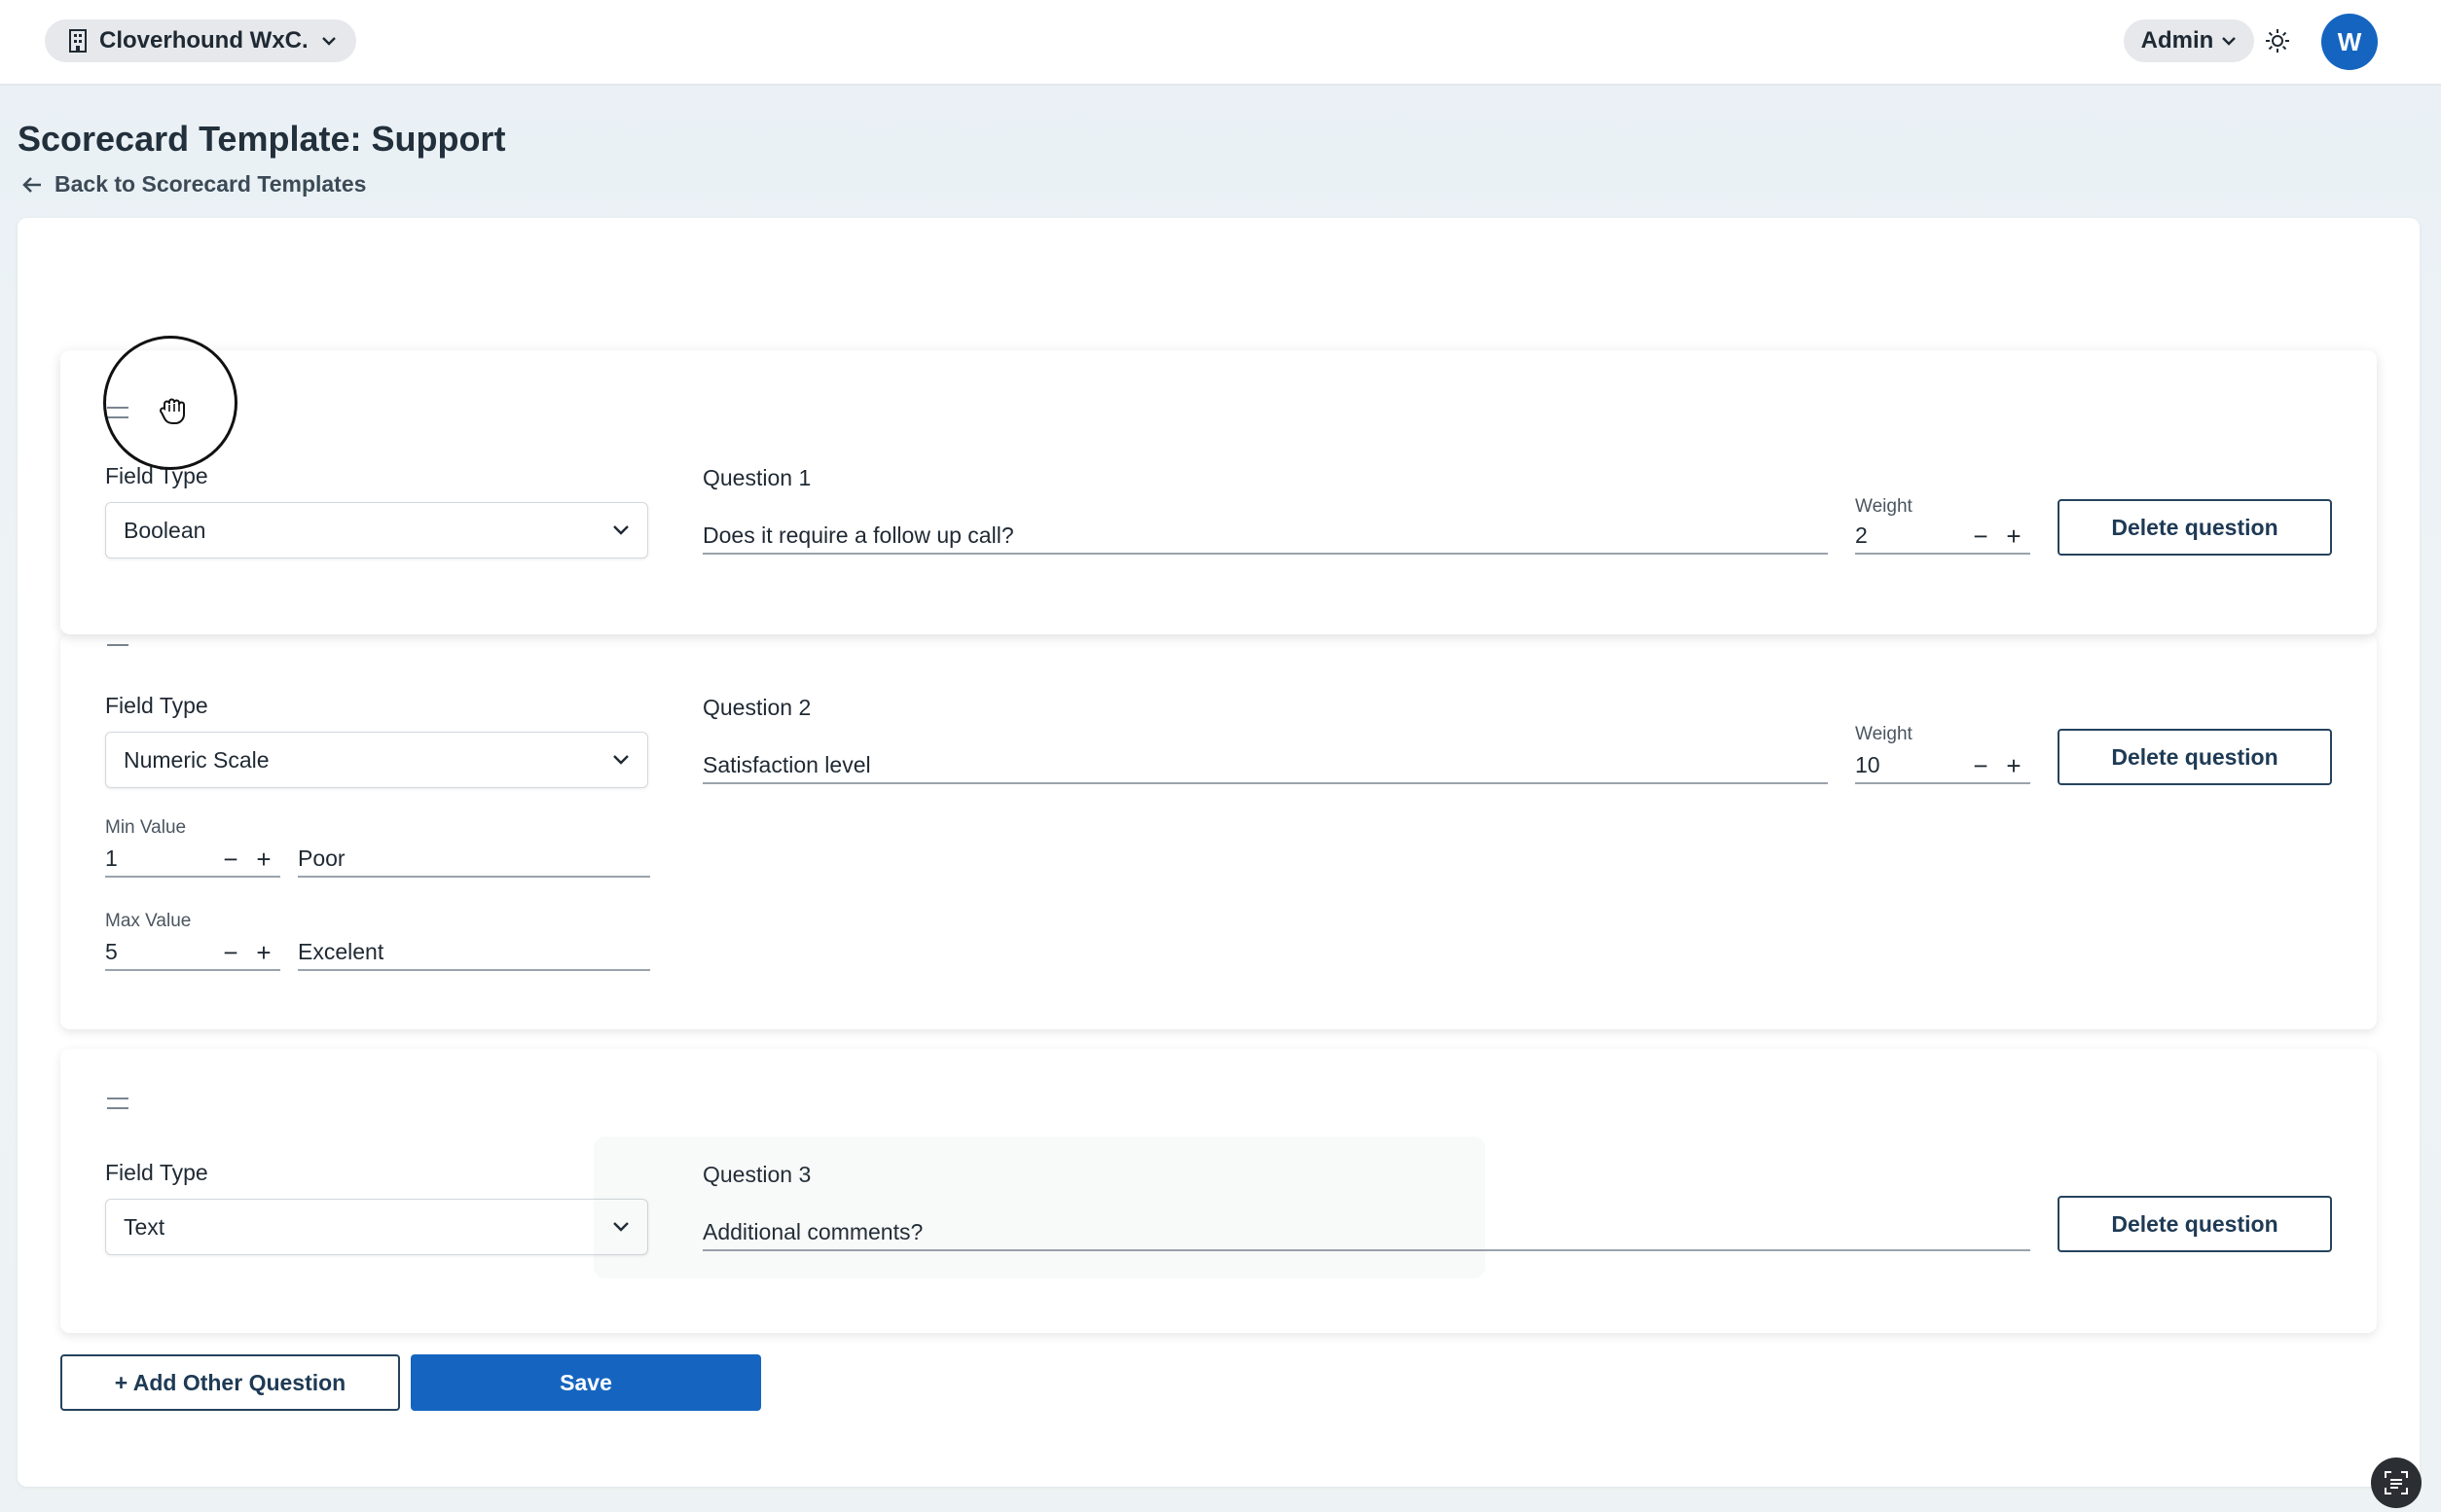 The width and height of the screenshot is (2441, 1512). I want to click on field-type-select: Text, so click(376, 1227).